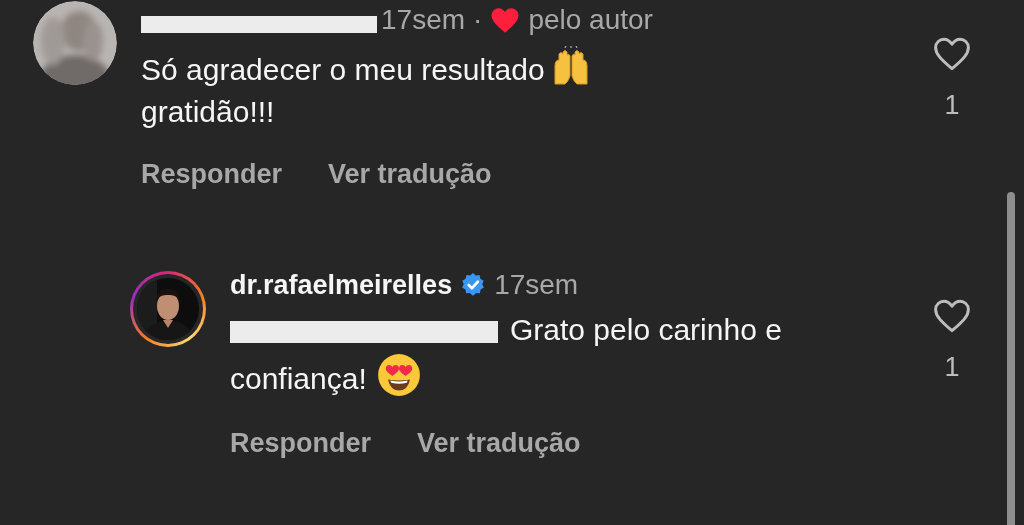 The image size is (1024, 525). What do you see at coordinates (1011, 358) in the screenshot?
I see `scrollbar` at bounding box center [1011, 358].